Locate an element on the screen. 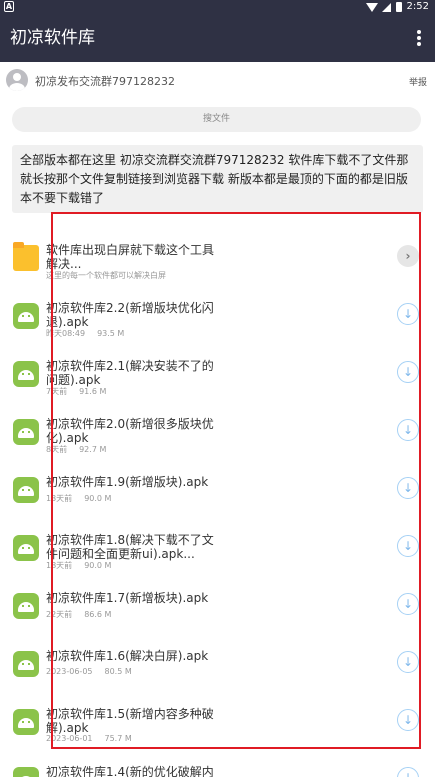 Image resolution: width=435 pixels, height=777 pixels. status-icons: 2:52 is located at coordinates (397, 7).